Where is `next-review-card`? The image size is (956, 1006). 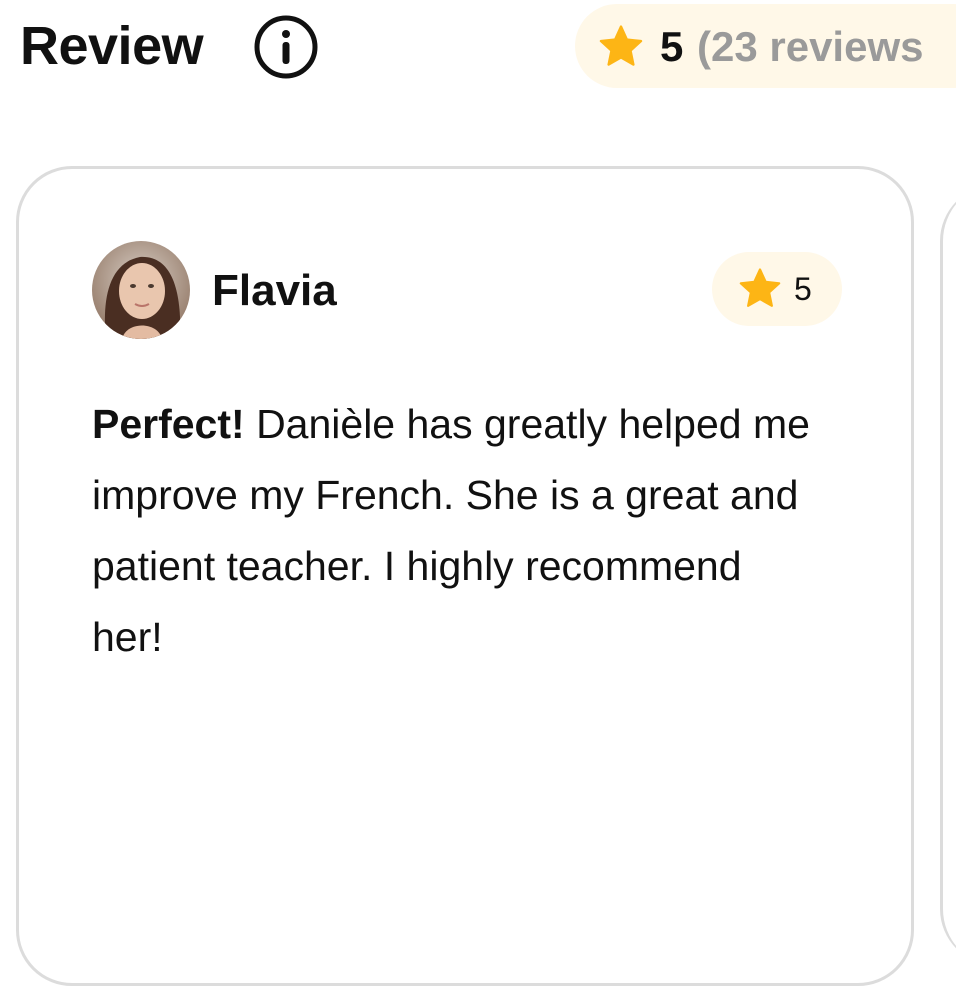
next-review-card is located at coordinates (948, 575).